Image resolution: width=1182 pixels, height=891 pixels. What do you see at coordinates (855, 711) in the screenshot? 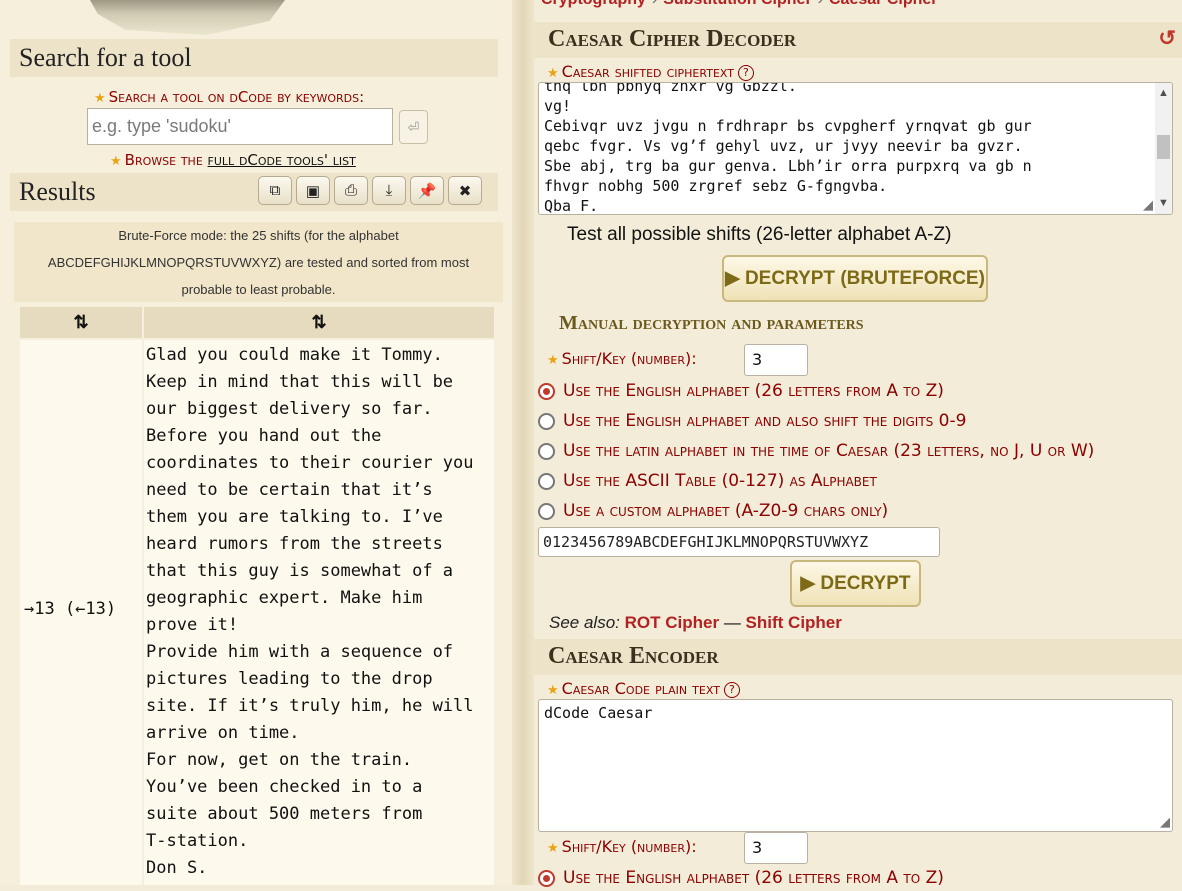
I see `plain-text-content: dCode Caesar` at bounding box center [855, 711].